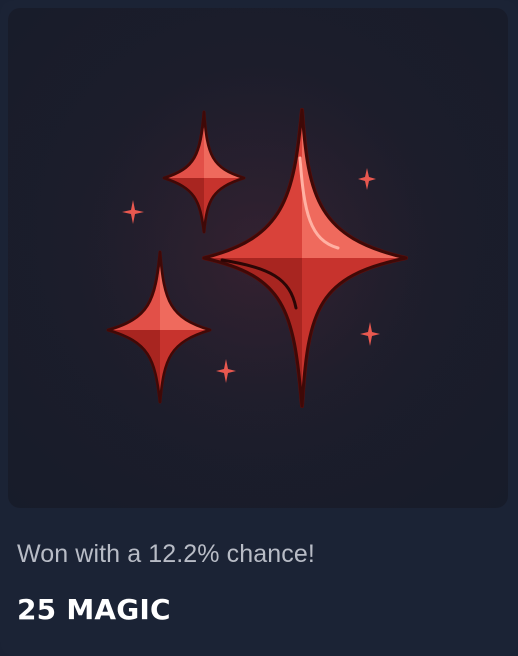 The height and width of the screenshot is (656, 518). What do you see at coordinates (94, 609) in the screenshot?
I see `reward-amount: 25 MAGIC` at bounding box center [94, 609].